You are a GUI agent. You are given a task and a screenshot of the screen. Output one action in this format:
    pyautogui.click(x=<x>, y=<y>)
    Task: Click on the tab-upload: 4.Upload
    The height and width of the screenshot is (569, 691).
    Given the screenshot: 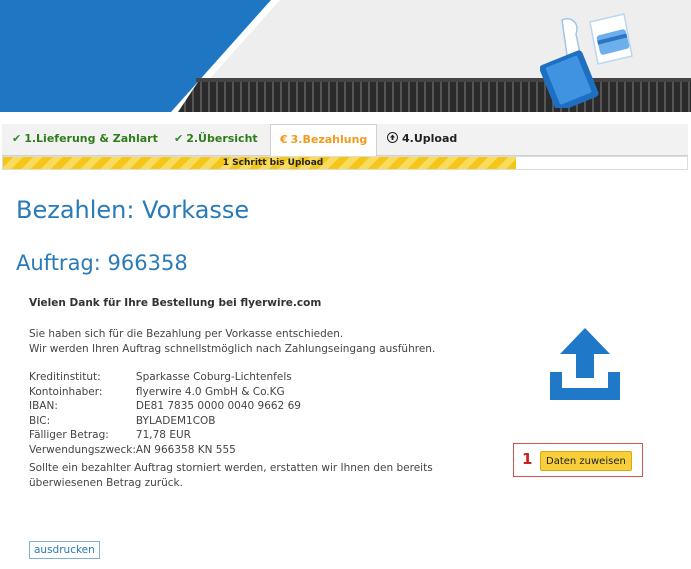 What is the action you would take?
    pyautogui.click(x=422, y=139)
    